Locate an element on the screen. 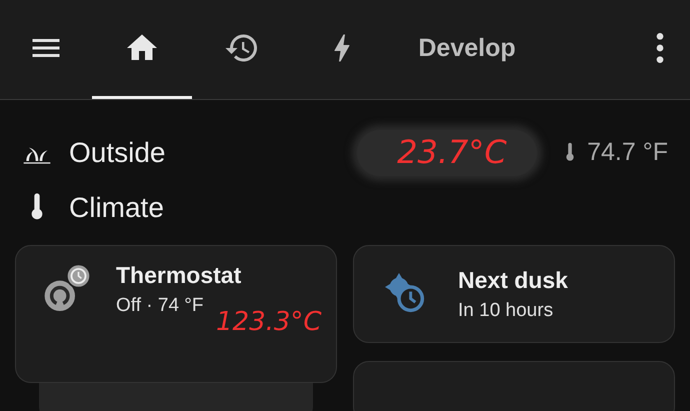 Image resolution: width=690 pixels, height=411 pixels. section-title: Outside is located at coordinates (117, 152).